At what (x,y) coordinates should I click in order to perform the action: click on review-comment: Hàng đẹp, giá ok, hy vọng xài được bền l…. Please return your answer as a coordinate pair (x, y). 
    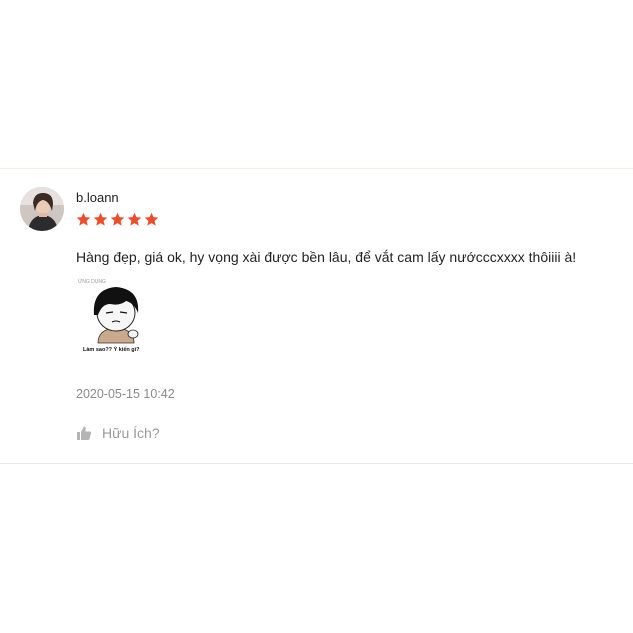
    Looking at the image, I should click on (326, 257).